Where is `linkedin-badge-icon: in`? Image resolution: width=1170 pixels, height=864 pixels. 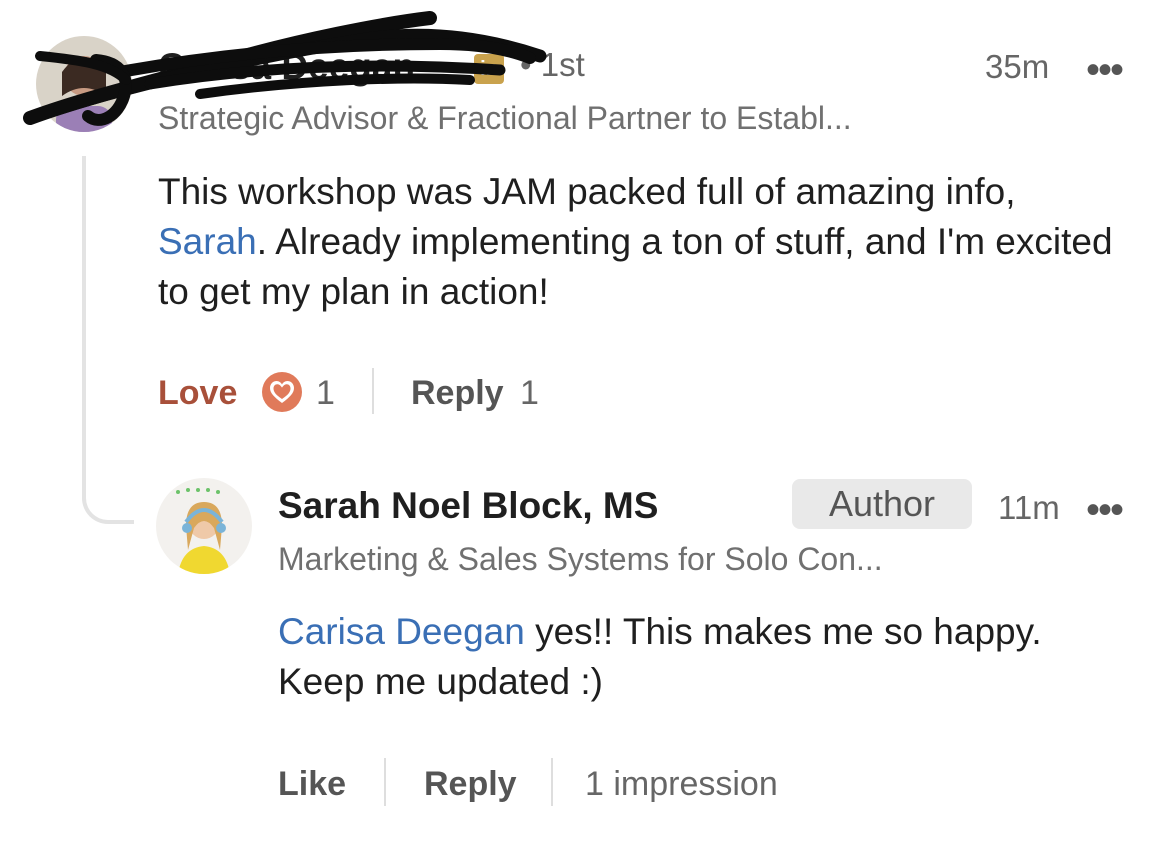
linkedin-badge-icon: in is located at coordinates (489, 69).